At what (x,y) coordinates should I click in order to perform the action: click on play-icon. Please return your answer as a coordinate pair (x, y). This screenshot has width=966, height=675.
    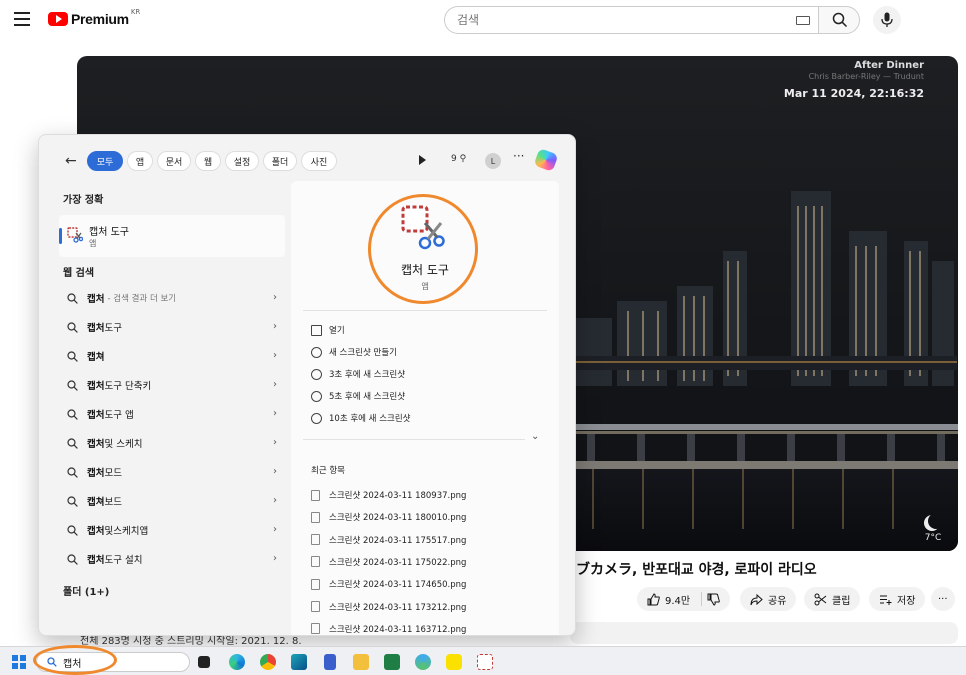
    Looking at the image, I should click on (422, 160).